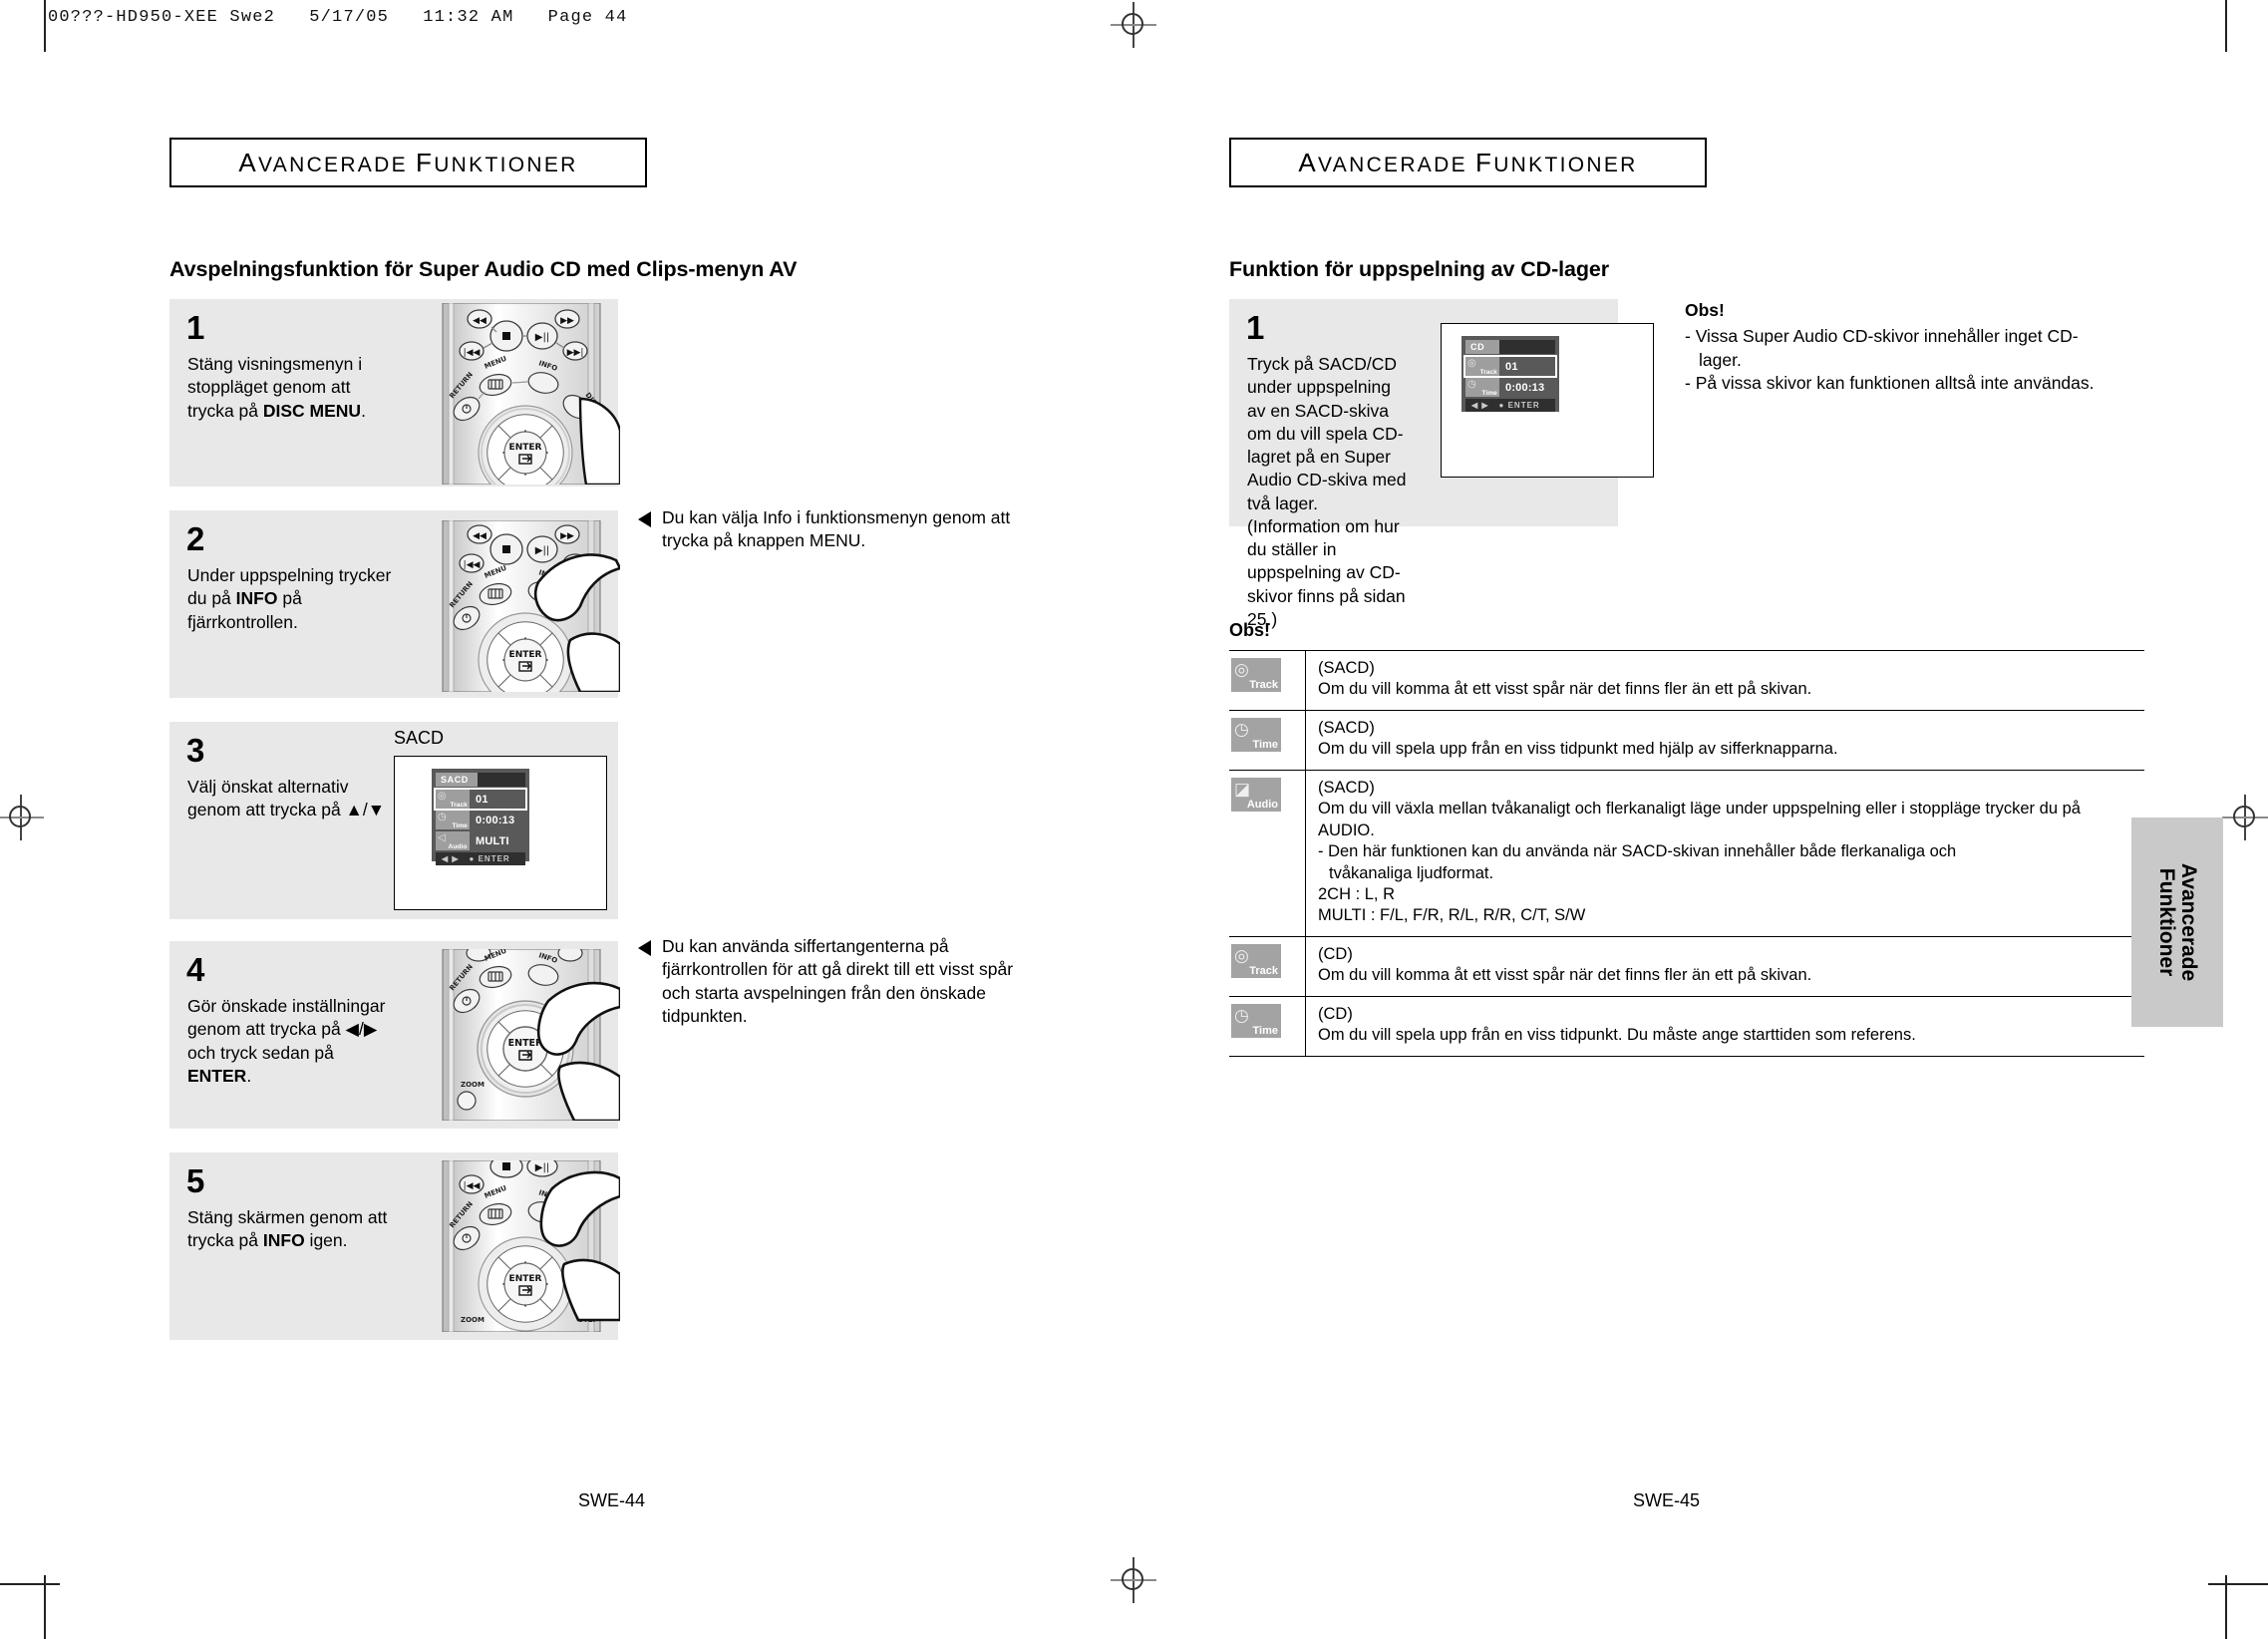 Image resolution: width=2268 pixels, height=1639 pixels. I want to click on section-header-left-label: AVANCERADE FUNKTIONER, so click(408, 162).